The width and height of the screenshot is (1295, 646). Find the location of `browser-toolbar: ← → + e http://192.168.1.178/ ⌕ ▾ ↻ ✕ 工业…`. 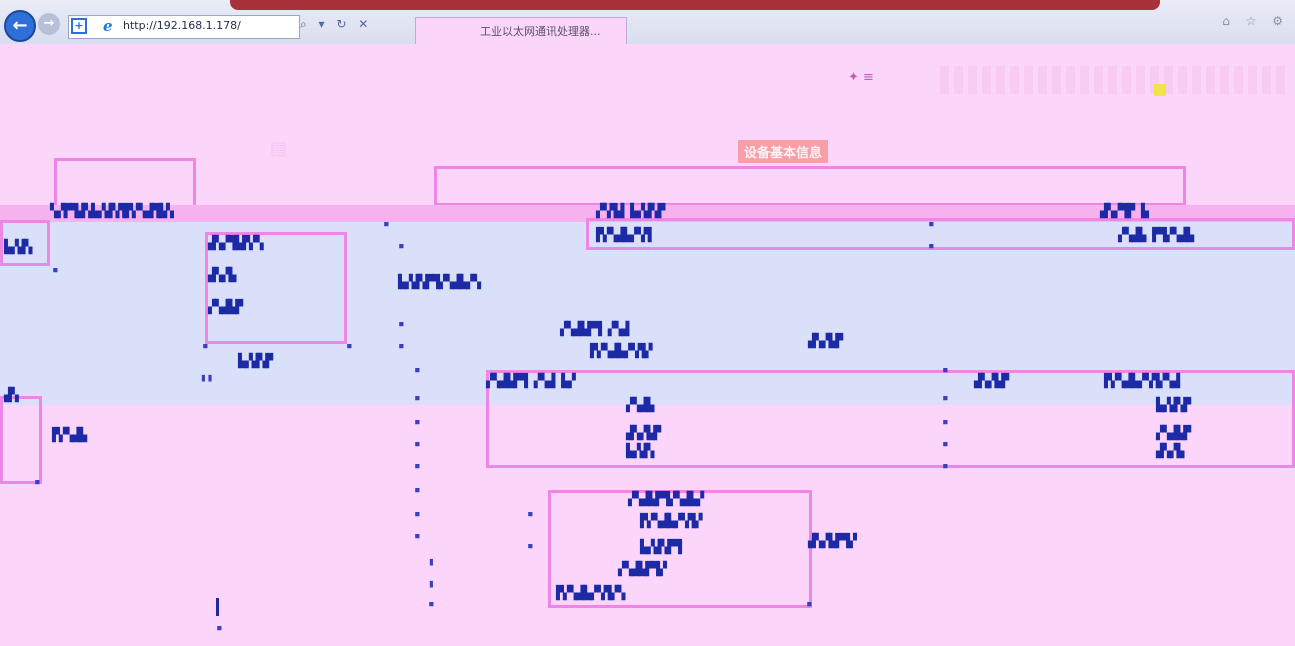

browser-toolbar: ← → + e http://192.168.1.178/ ⌕ ▾ ↻ ✕ 工业… is located at coordinates (647, 22).